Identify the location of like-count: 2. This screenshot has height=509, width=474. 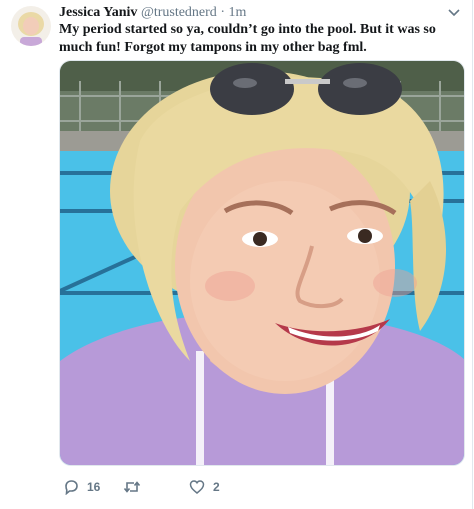
(216, 487).